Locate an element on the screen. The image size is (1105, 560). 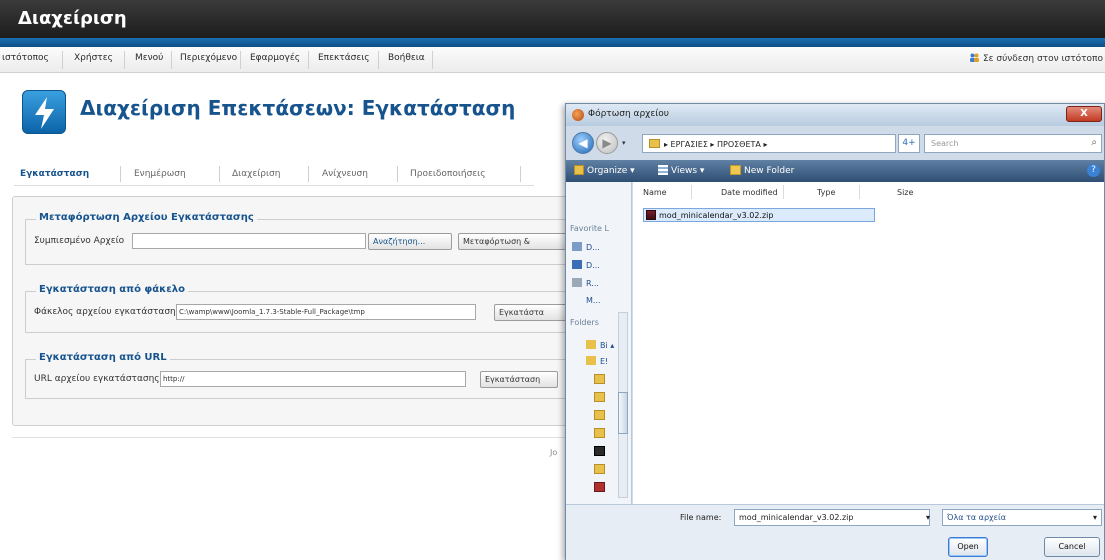
folder-tree-label: E! is located at coordinates (604, 361).